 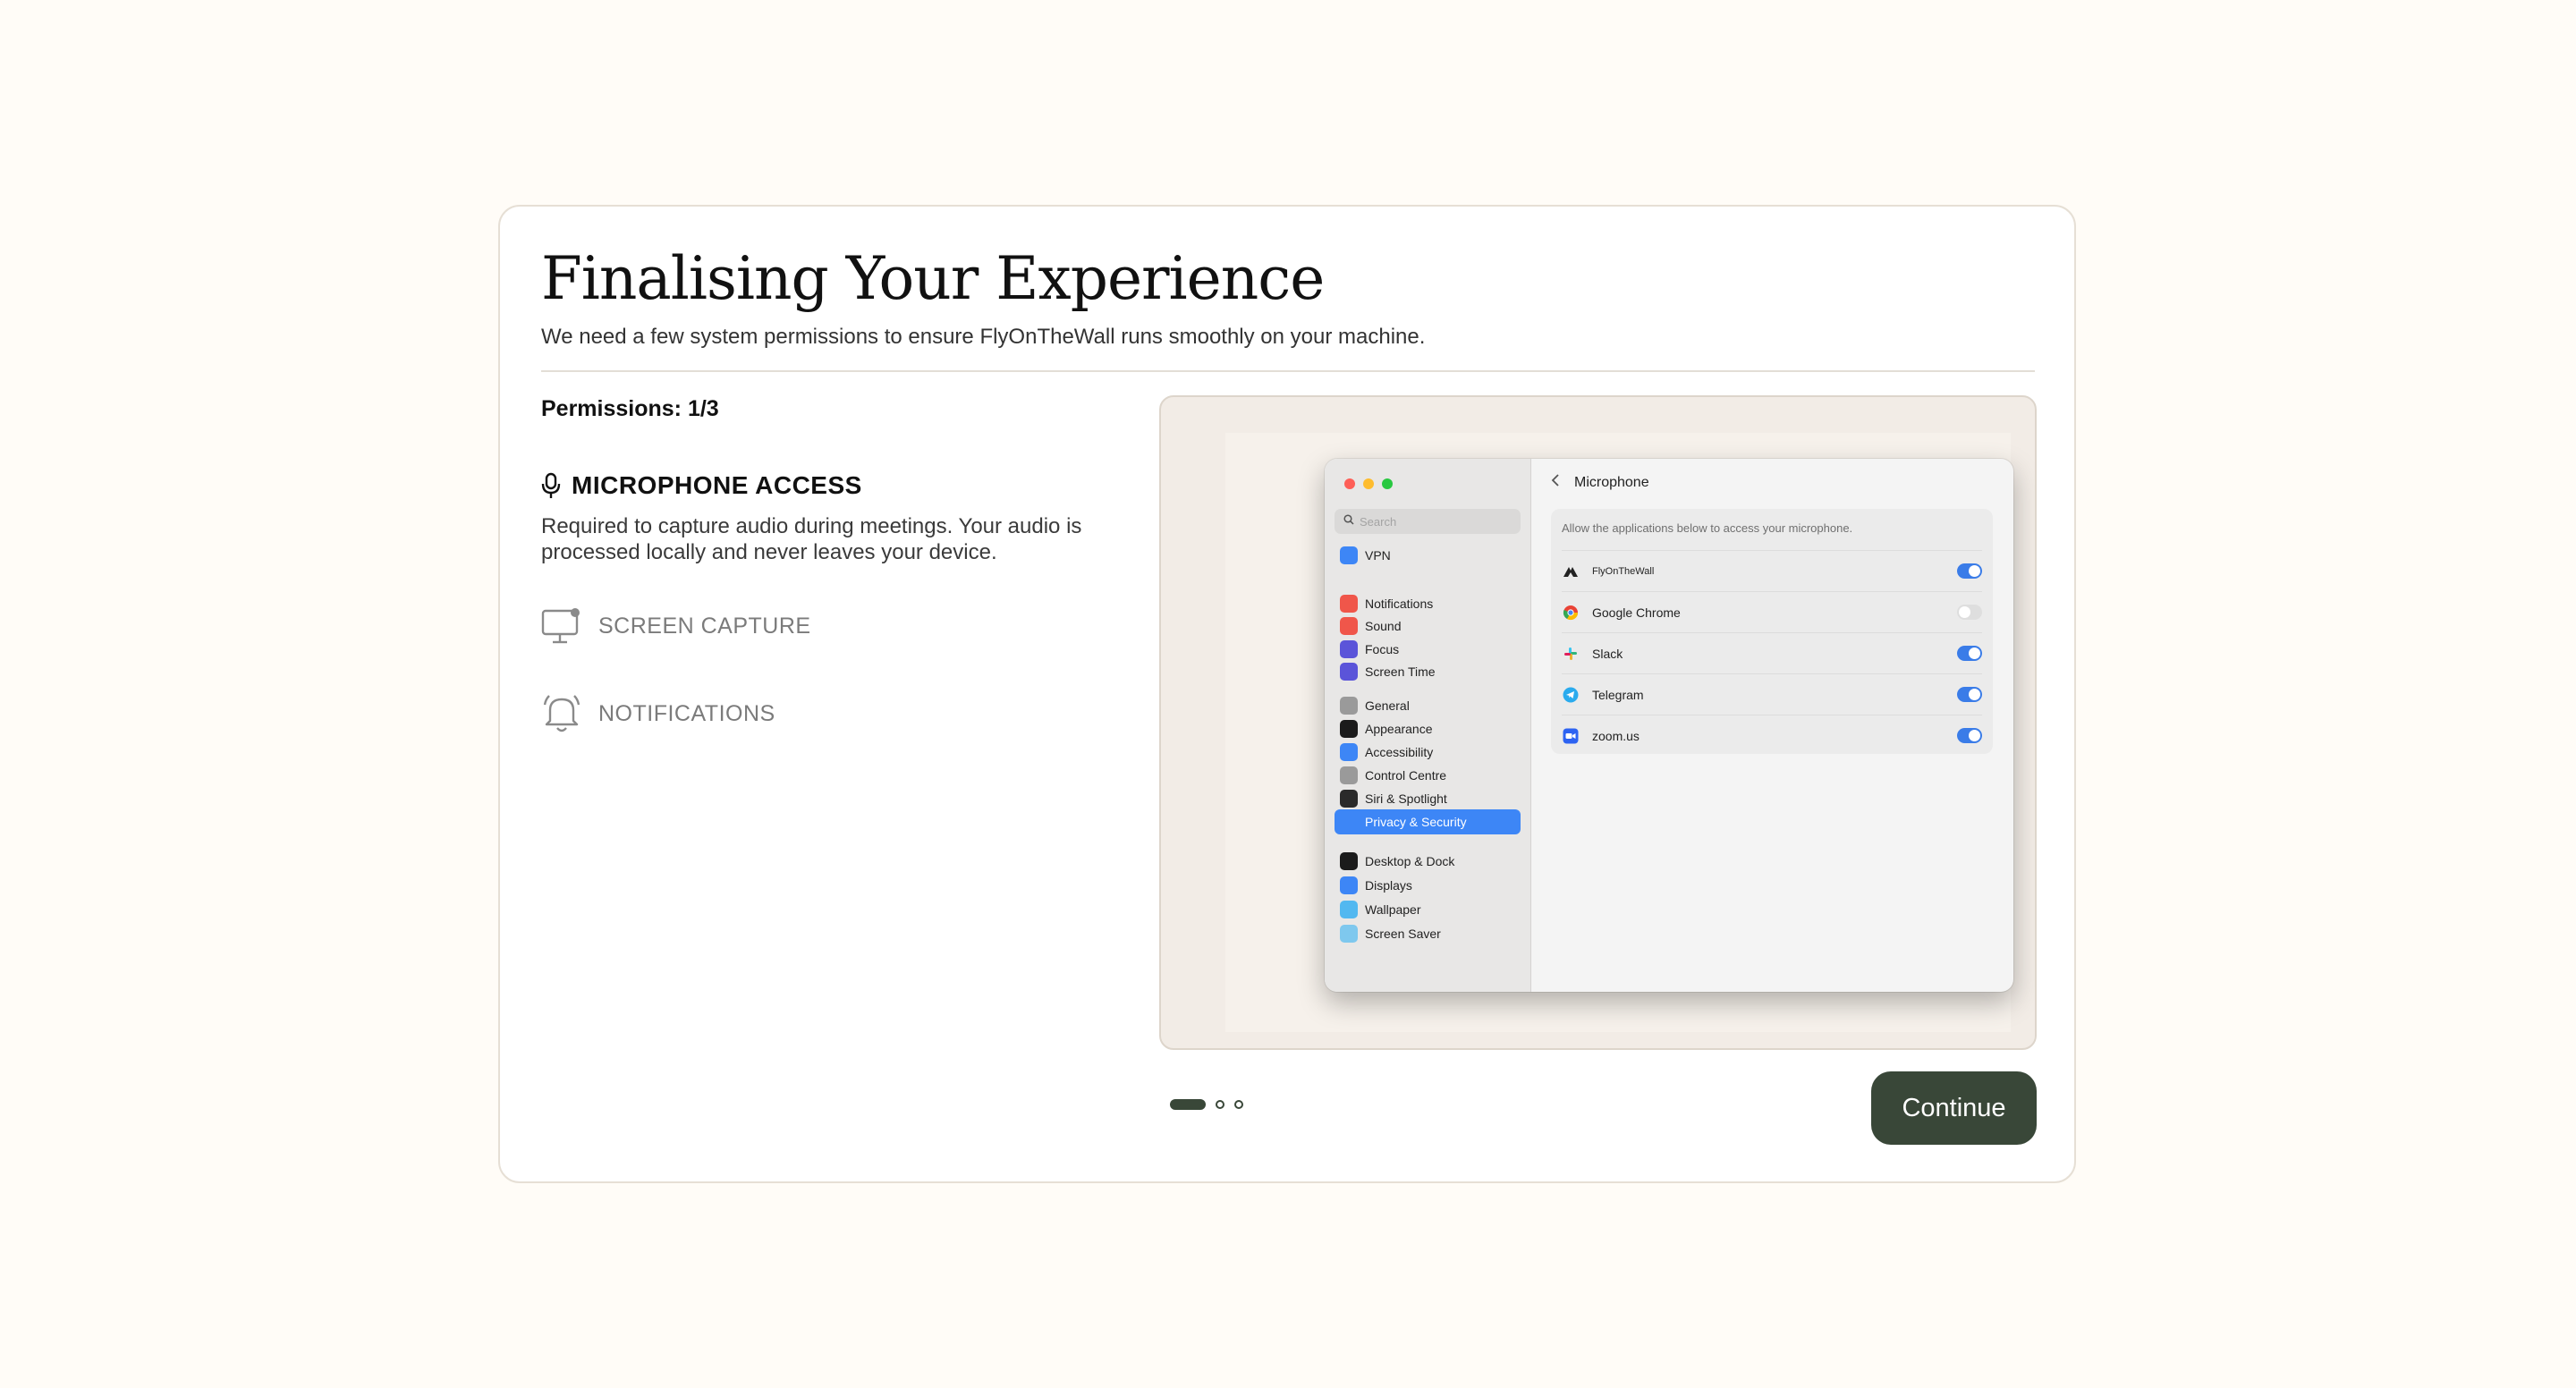 What do you see at coordinates (1393, 909) in the screenshot?
I see `sidebar-item-label: Wallpaper` at bounding box center [1393, 909].